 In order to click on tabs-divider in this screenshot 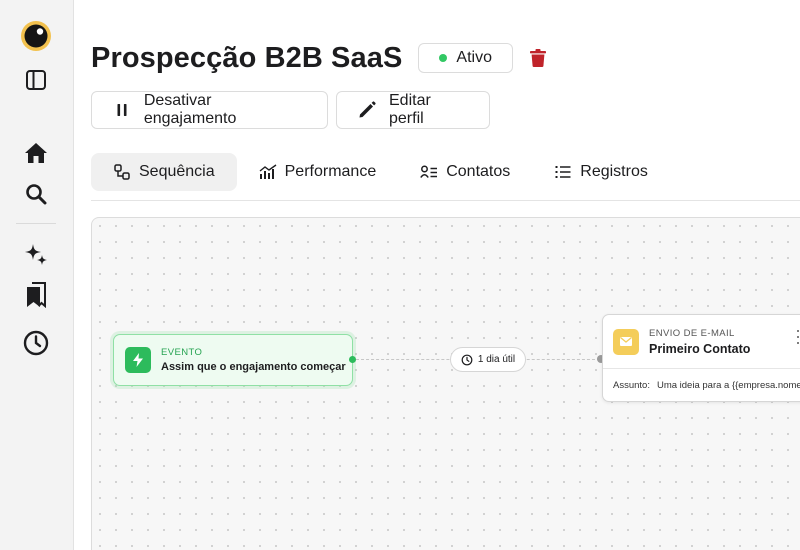, I will do `click(445, 200)`.